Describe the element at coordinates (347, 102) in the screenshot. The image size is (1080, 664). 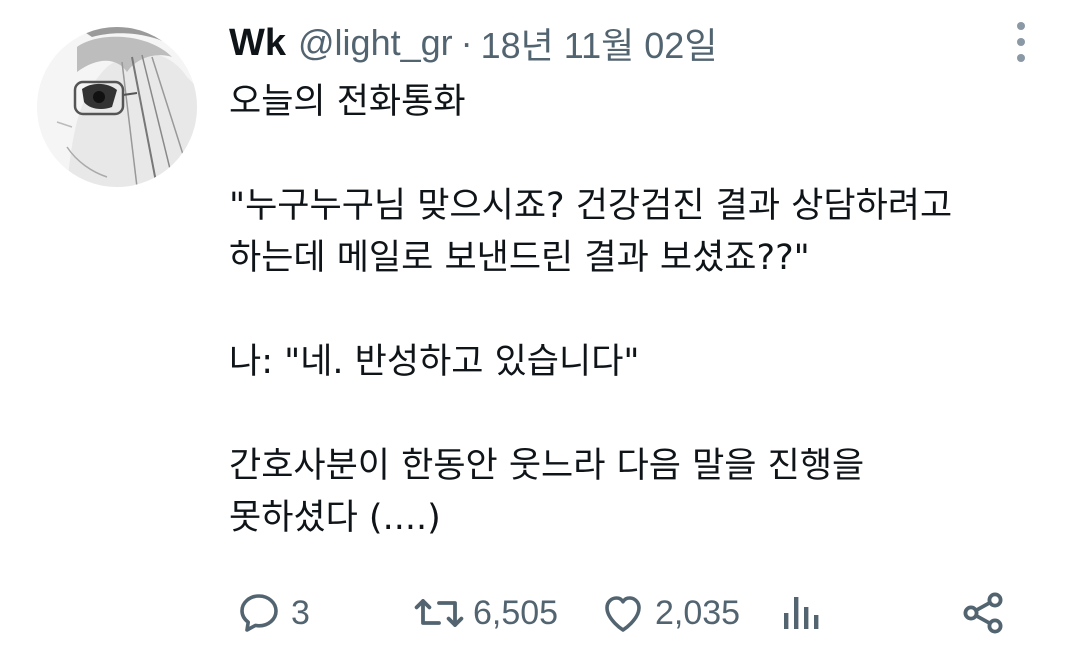
I see `tweet-text-line: 오늘의 전화통화` at that location.